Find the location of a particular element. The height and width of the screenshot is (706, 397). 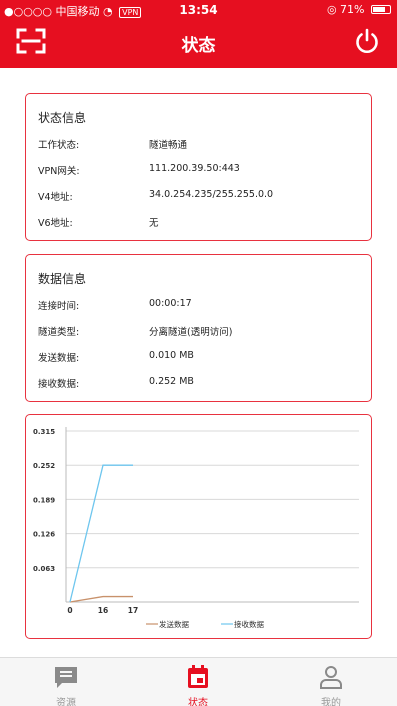

connect-time-label: 连接时间: is located at coordinates (59, 306).